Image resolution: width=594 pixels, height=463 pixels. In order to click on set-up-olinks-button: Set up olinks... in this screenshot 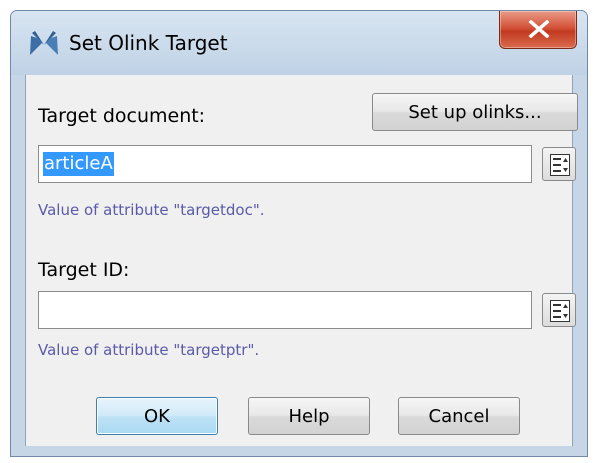, I will do `click(475, 112)`.